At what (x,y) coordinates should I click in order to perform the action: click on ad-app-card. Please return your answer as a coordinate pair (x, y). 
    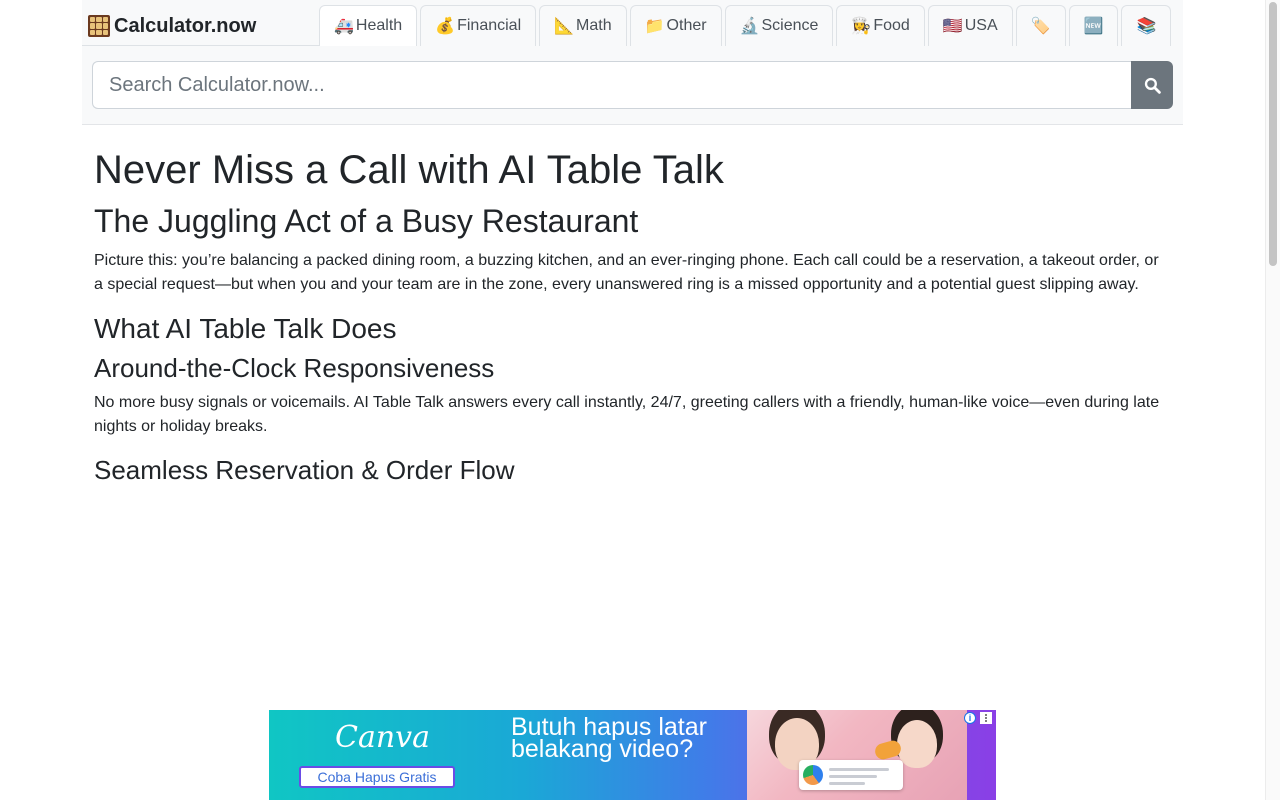
    Looking at the image, I should click on (851, 775).